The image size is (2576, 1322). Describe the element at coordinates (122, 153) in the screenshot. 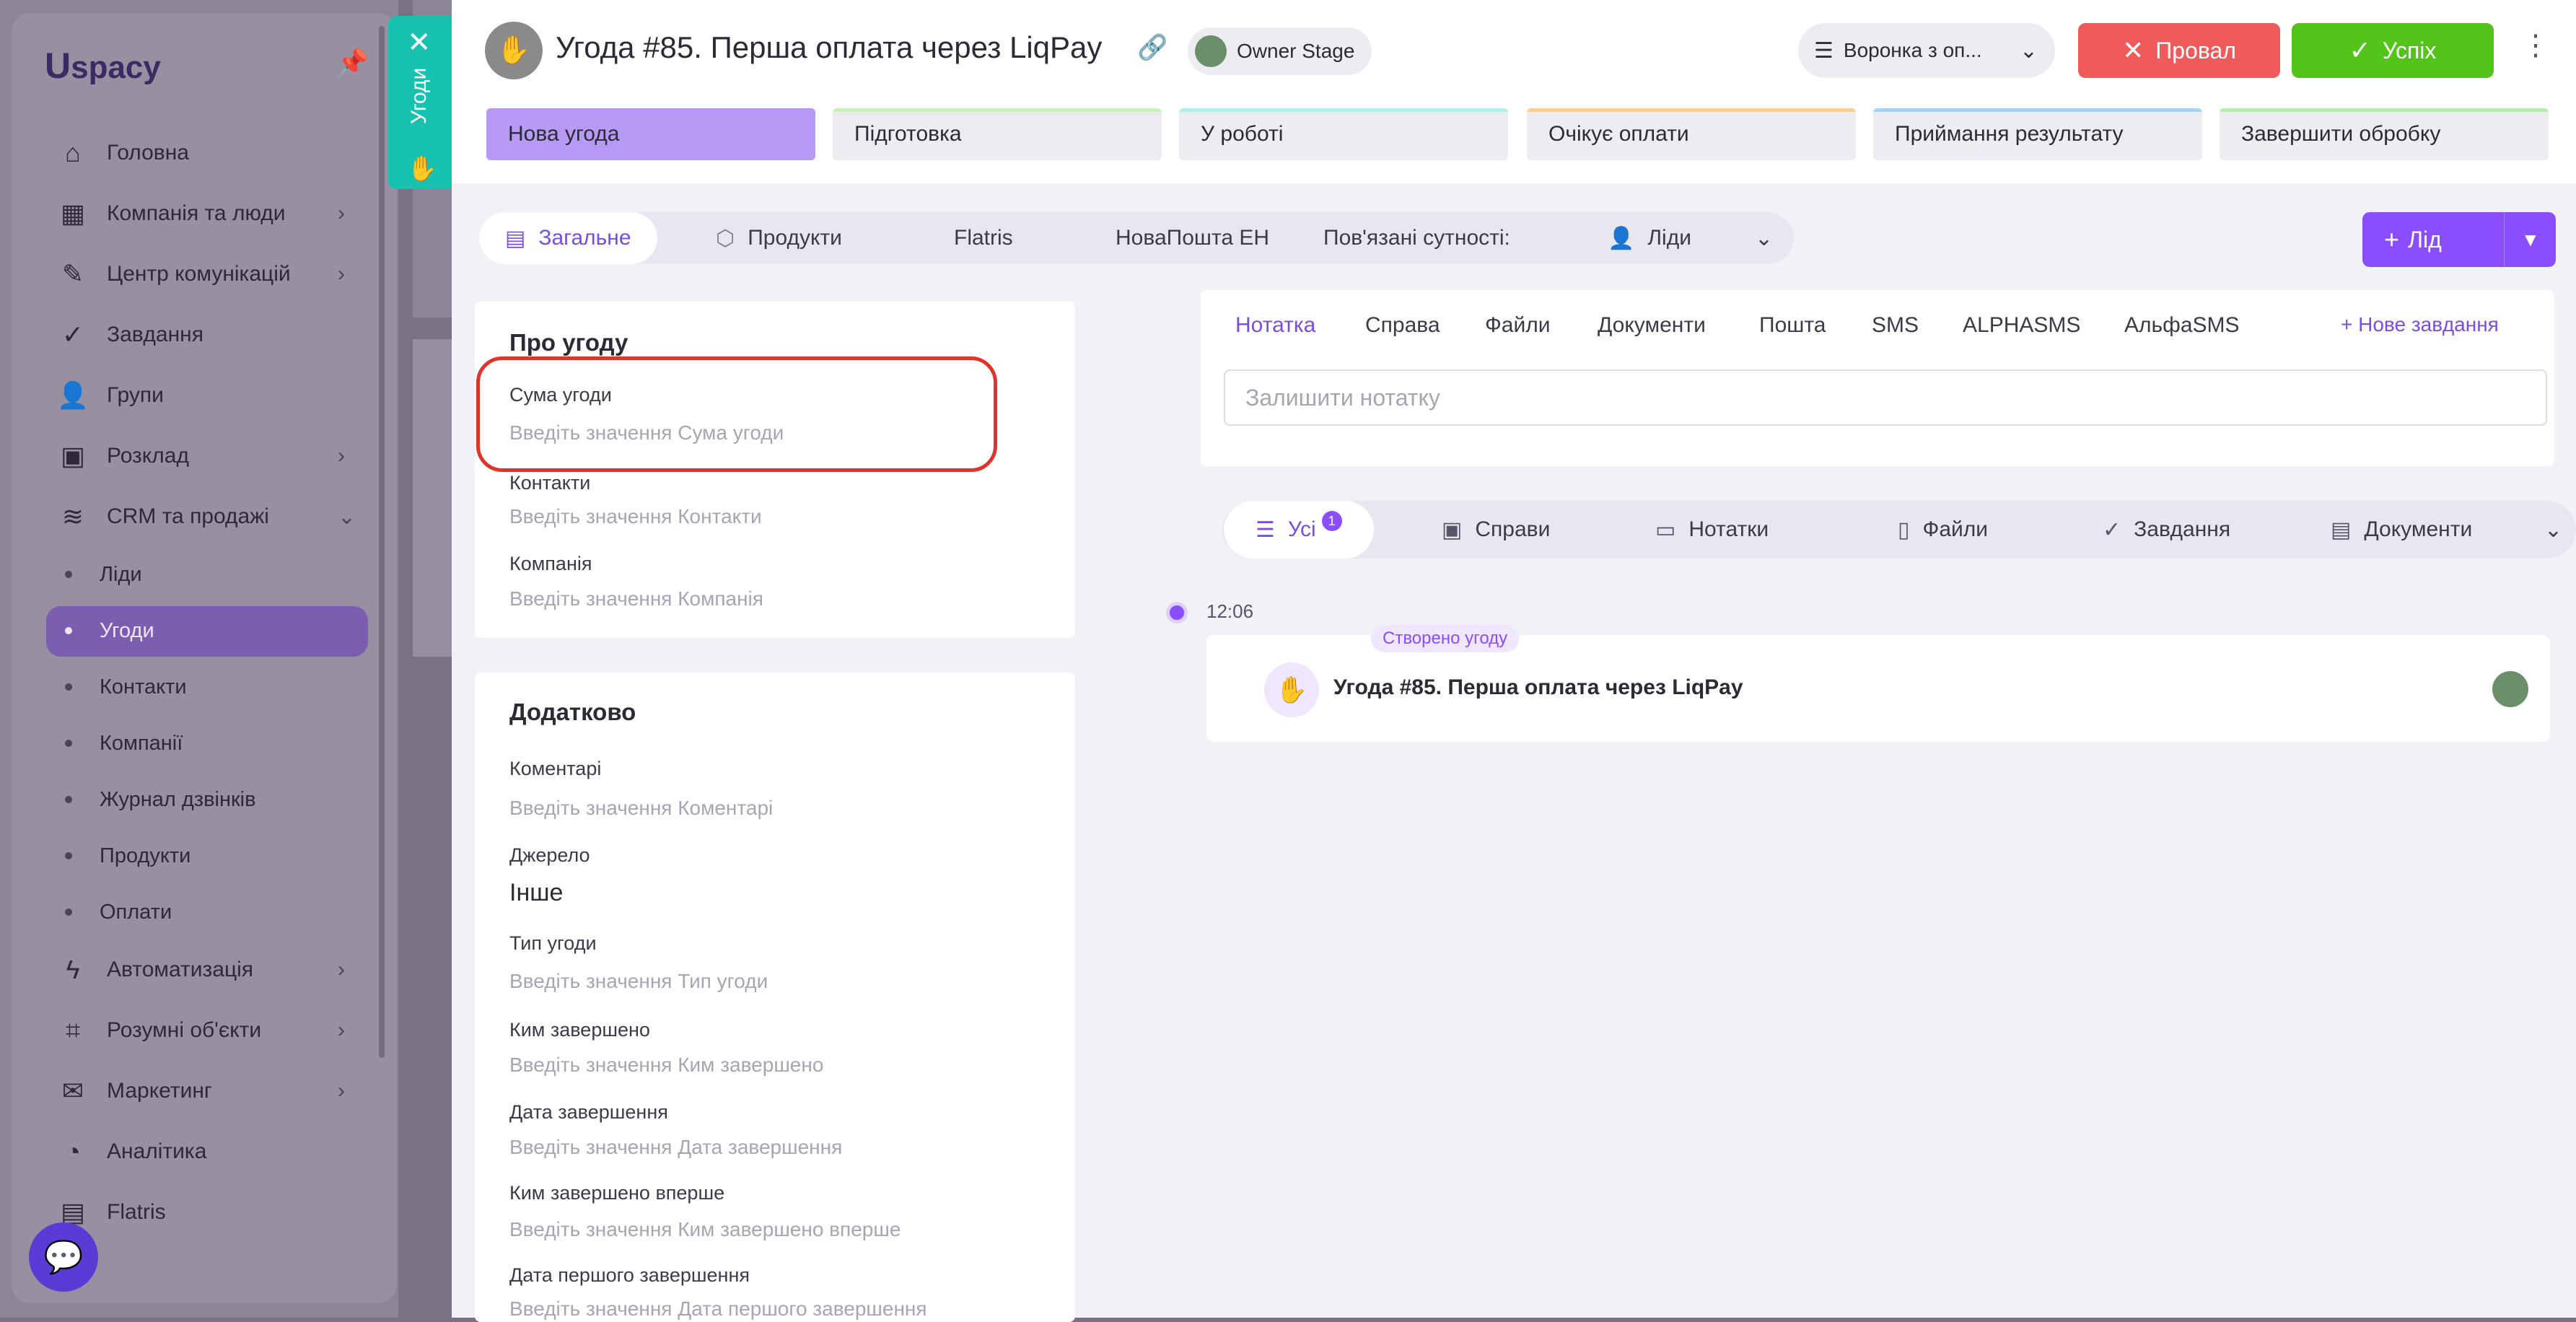

I see `sidebar-item-home: ⌂ Головна` at that location.